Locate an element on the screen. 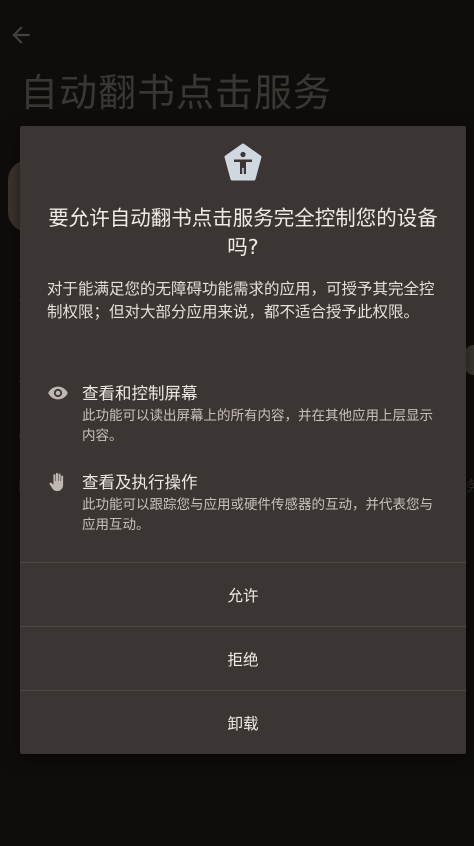 The height and width of the screenshot is (846, 474). page-title: 自动翻书点击服务 is located at coordinates (176, 93).